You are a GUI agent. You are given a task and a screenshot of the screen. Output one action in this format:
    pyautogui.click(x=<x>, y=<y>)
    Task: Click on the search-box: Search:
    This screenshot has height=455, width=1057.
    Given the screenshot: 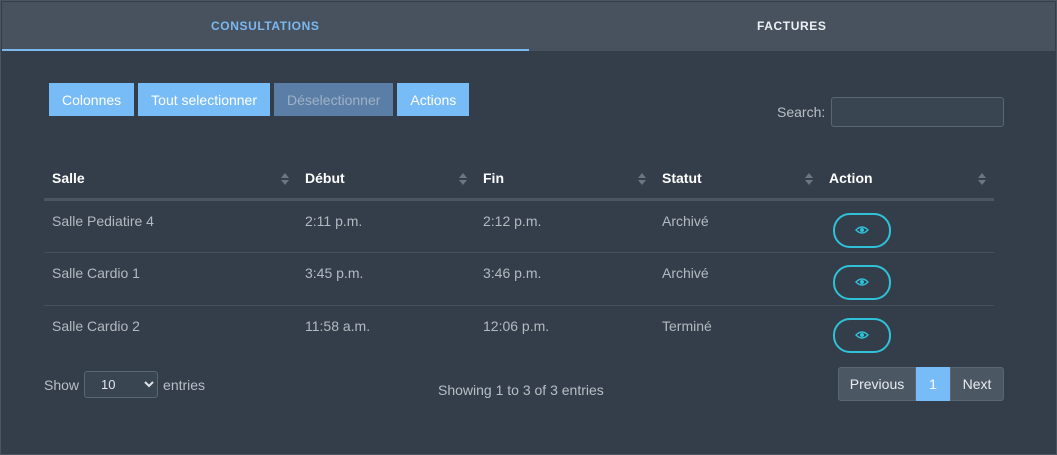 What is the action you would take?
    pyautogui.click(x=891, y=112)
    